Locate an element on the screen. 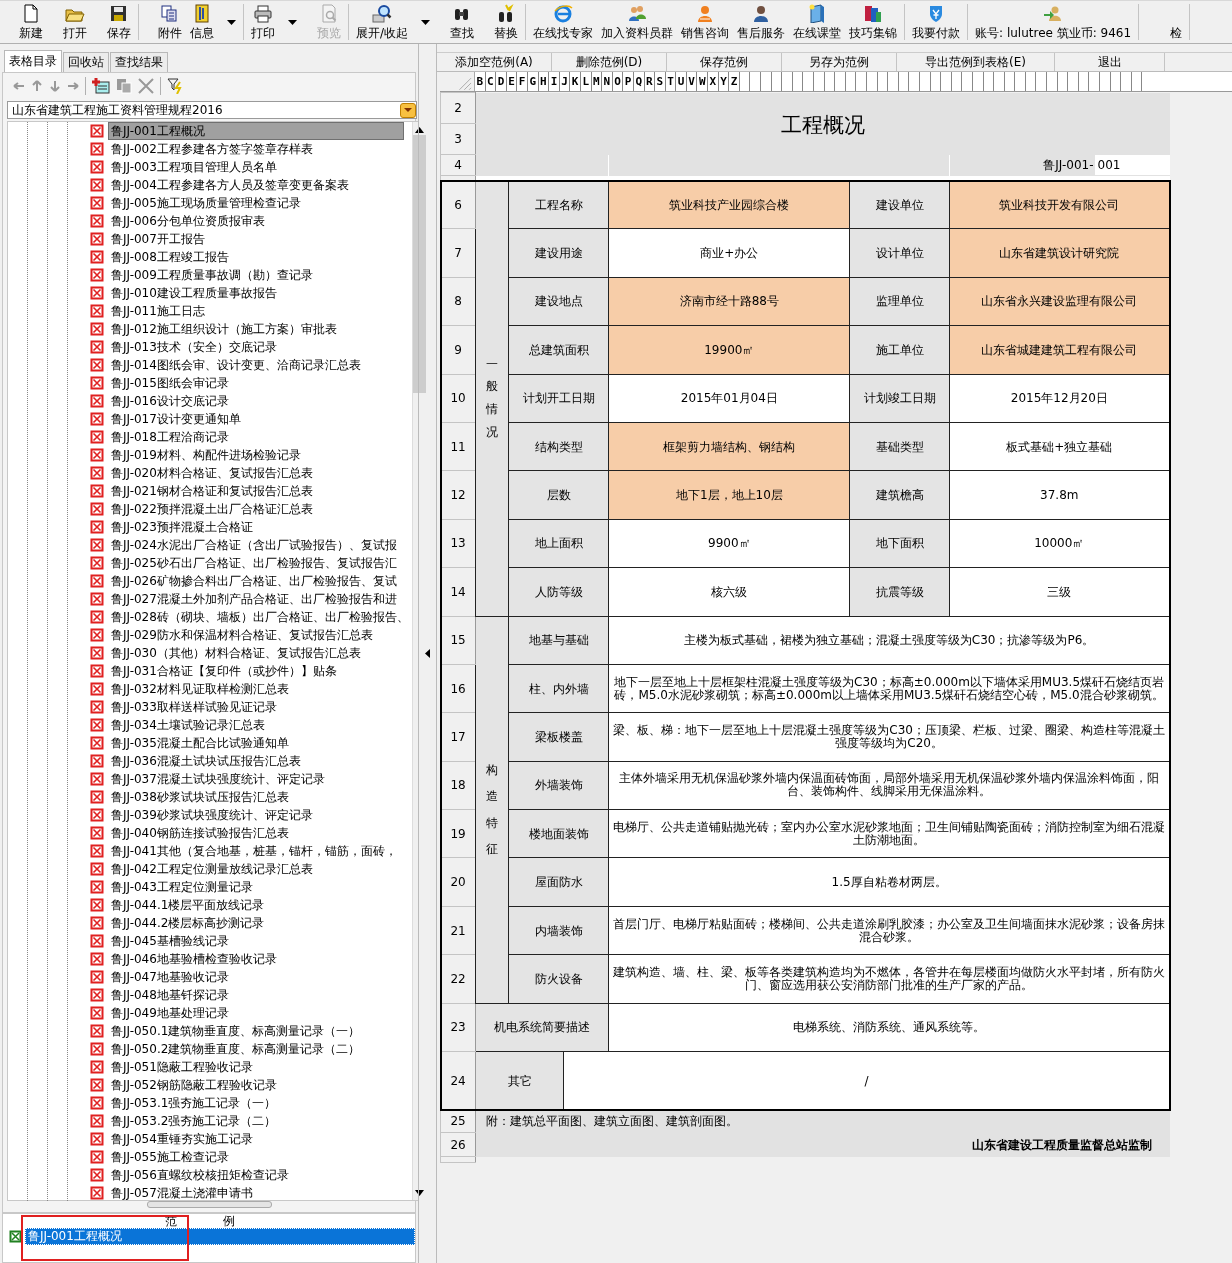 The width and height of the screenshot is (1232, 1263). column-header: L is located at coordinates (586, 81).